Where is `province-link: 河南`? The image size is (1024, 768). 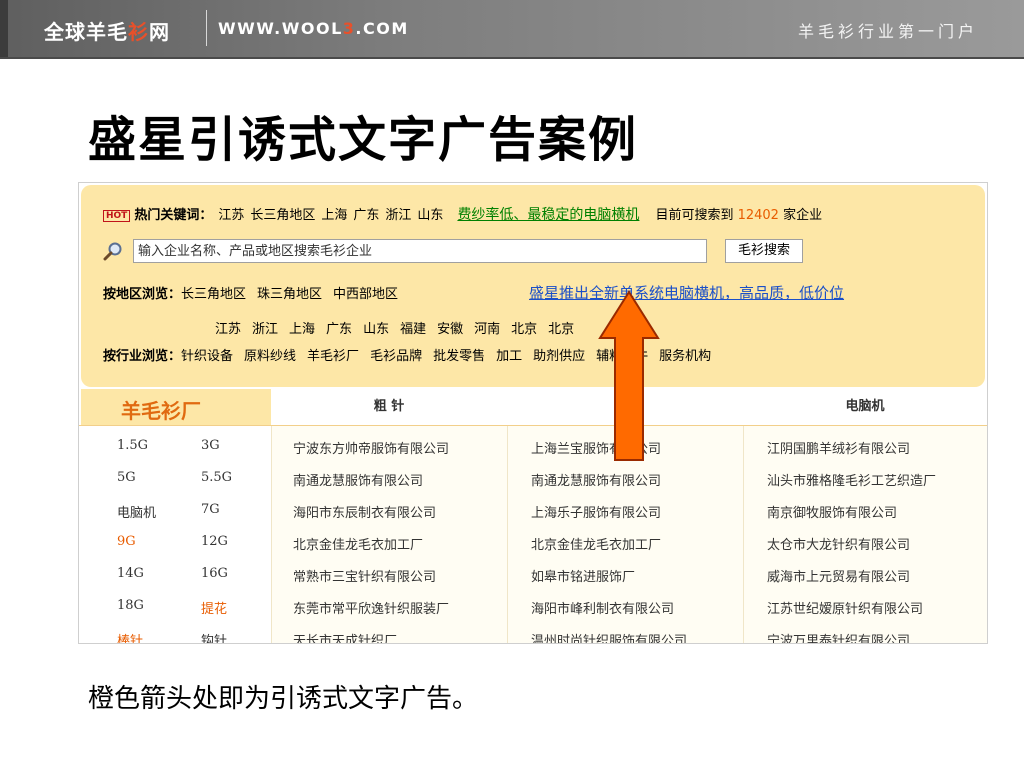 province-link: 河南 is located at coordinates (487, 329).